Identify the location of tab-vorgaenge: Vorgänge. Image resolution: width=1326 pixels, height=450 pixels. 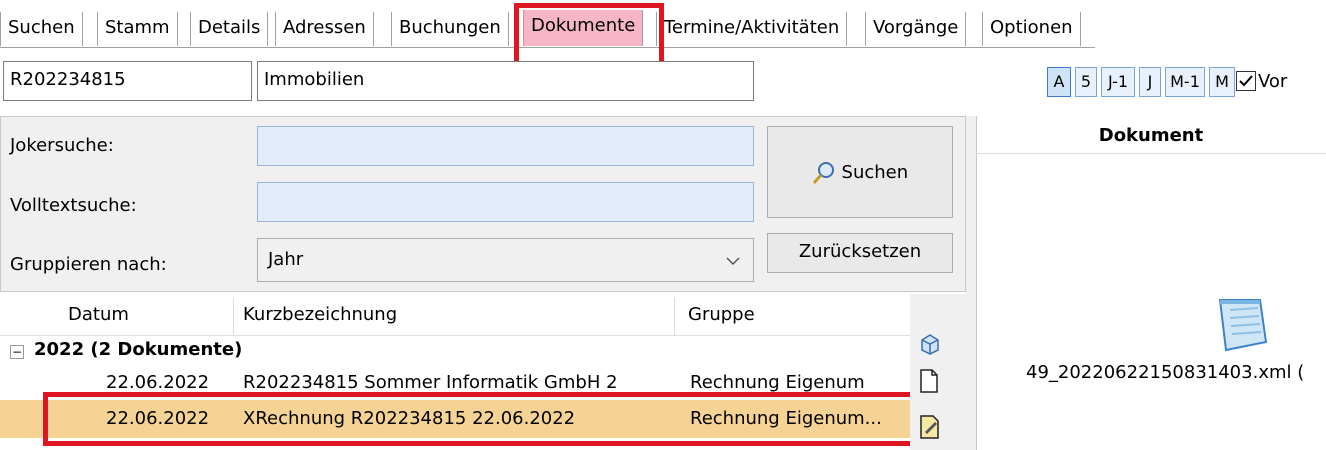
(916, 29).